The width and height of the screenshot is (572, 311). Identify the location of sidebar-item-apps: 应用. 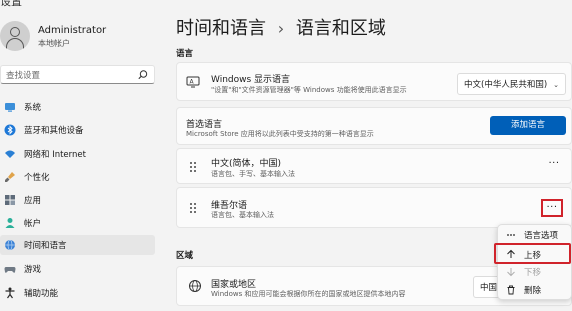
(77, 200).